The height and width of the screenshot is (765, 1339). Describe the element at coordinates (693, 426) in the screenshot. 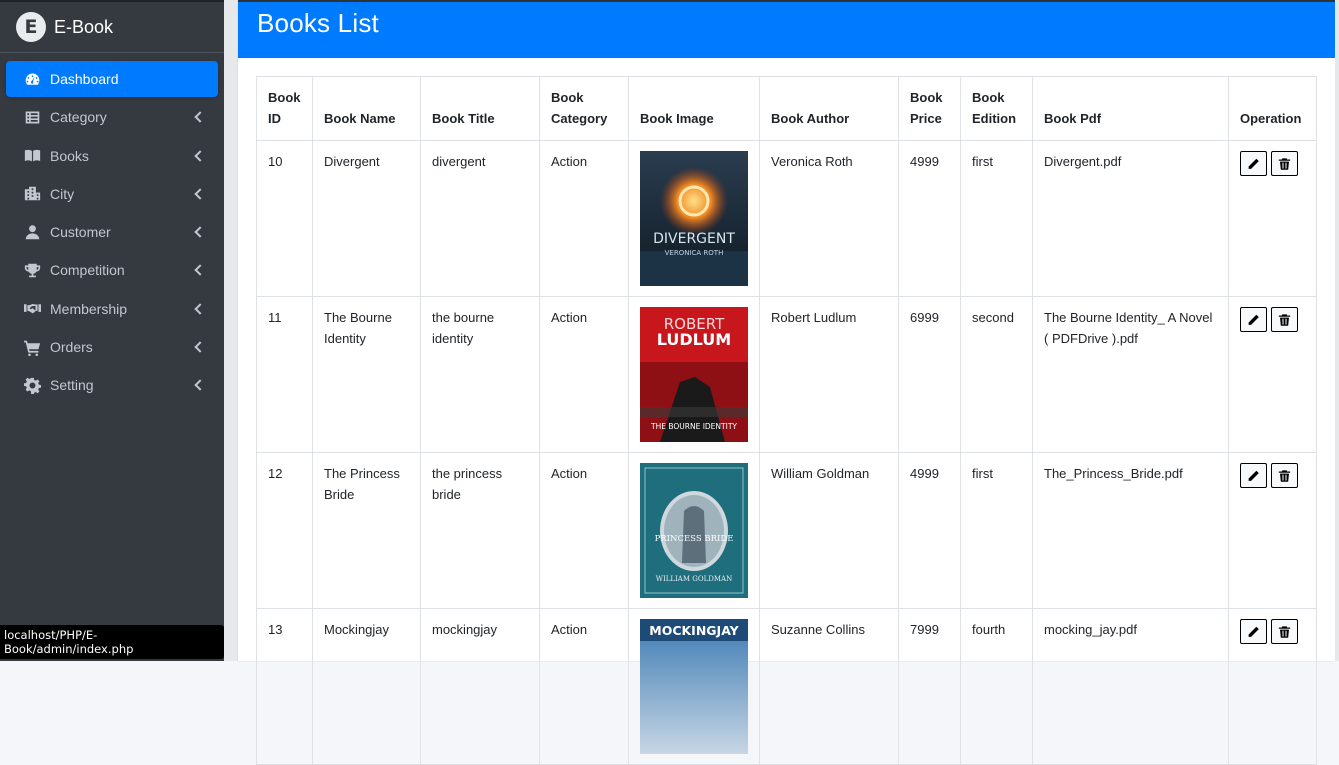

I see `cover-subtitle-text: THE BOURNE IDENTITY` at that location.